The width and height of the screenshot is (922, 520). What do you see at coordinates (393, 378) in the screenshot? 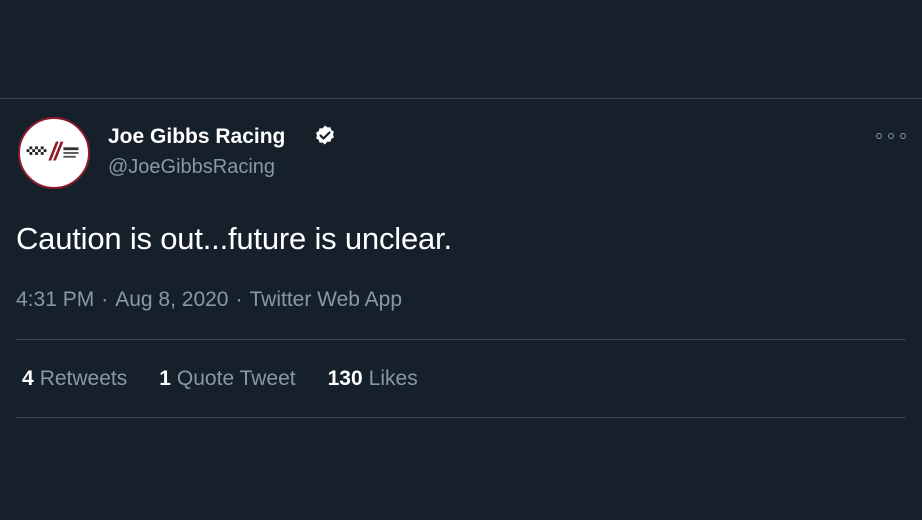
I see `likes-label: Likes` at bounding box center [393, 378].